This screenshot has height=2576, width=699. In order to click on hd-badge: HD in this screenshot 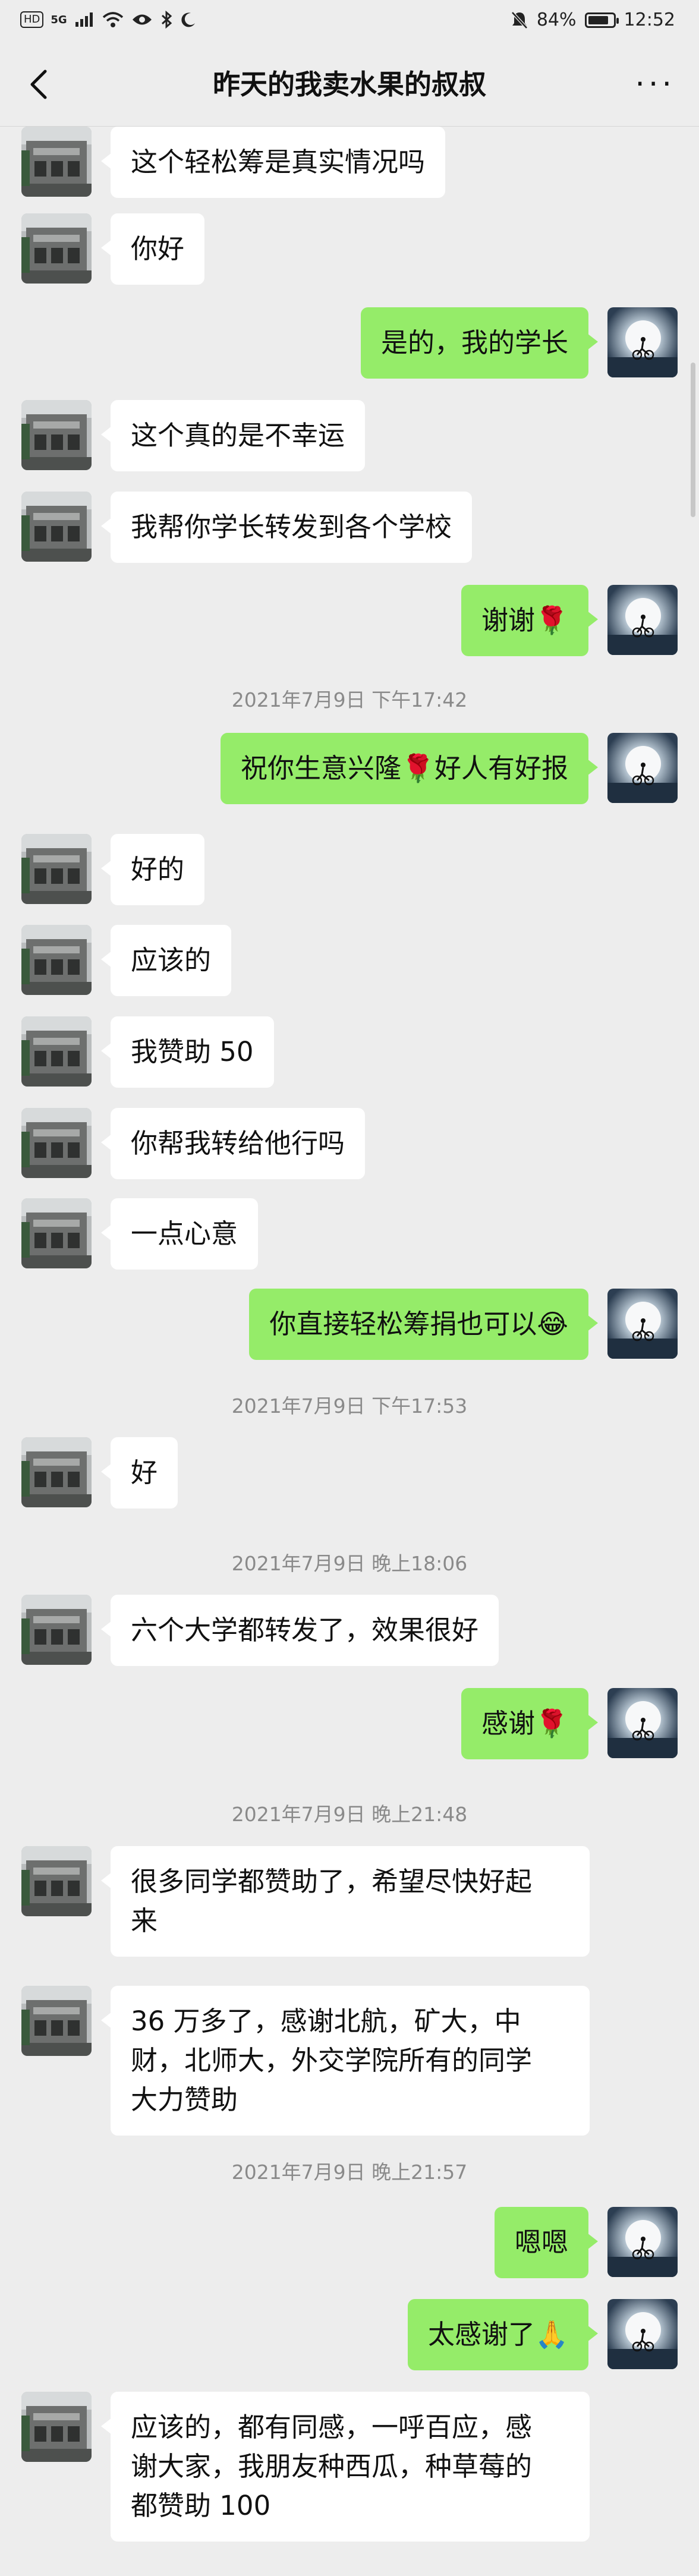, I will do `click(32, 20)`.